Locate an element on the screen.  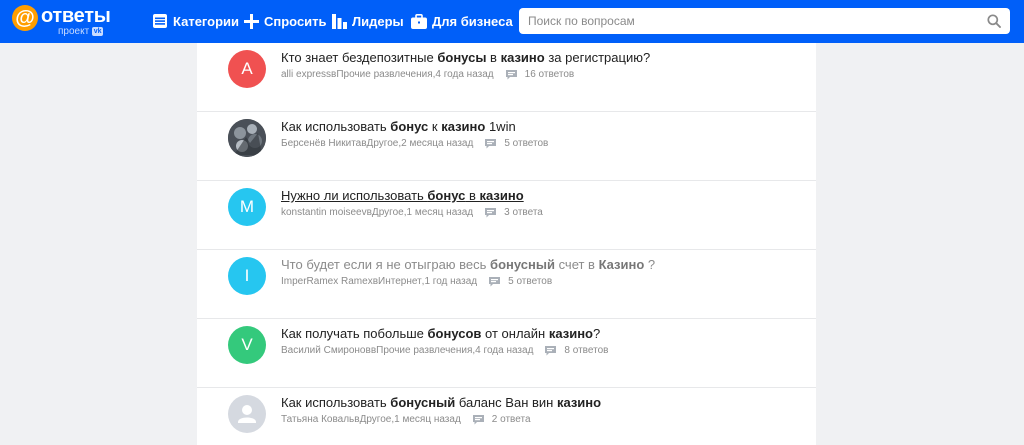
title-text: Как получать побольше is located at coordinates (354, 333).